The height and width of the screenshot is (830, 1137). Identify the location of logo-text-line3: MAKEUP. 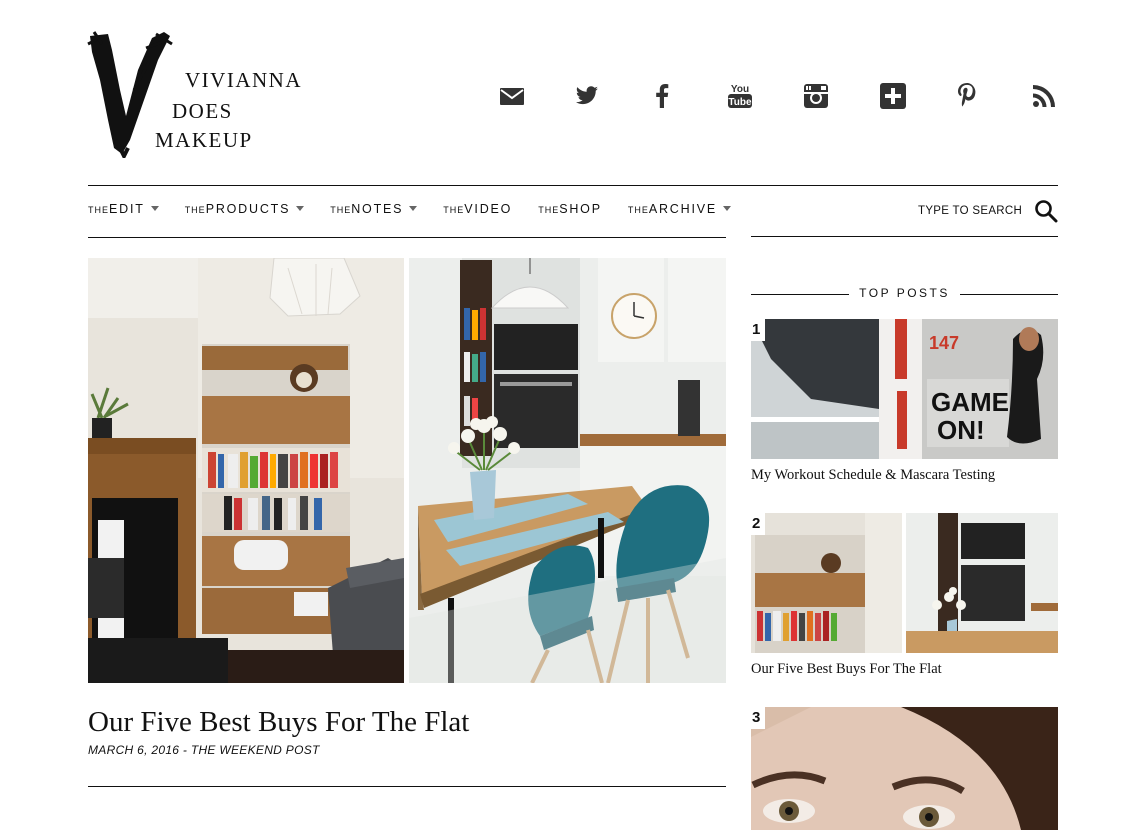
(204, 140).